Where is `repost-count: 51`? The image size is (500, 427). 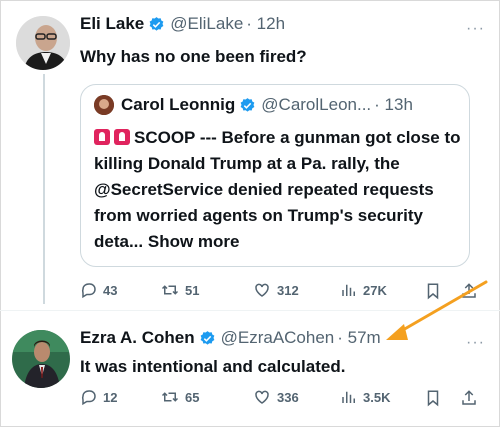
repost-count: 51 is located at coordinates (192, 290).